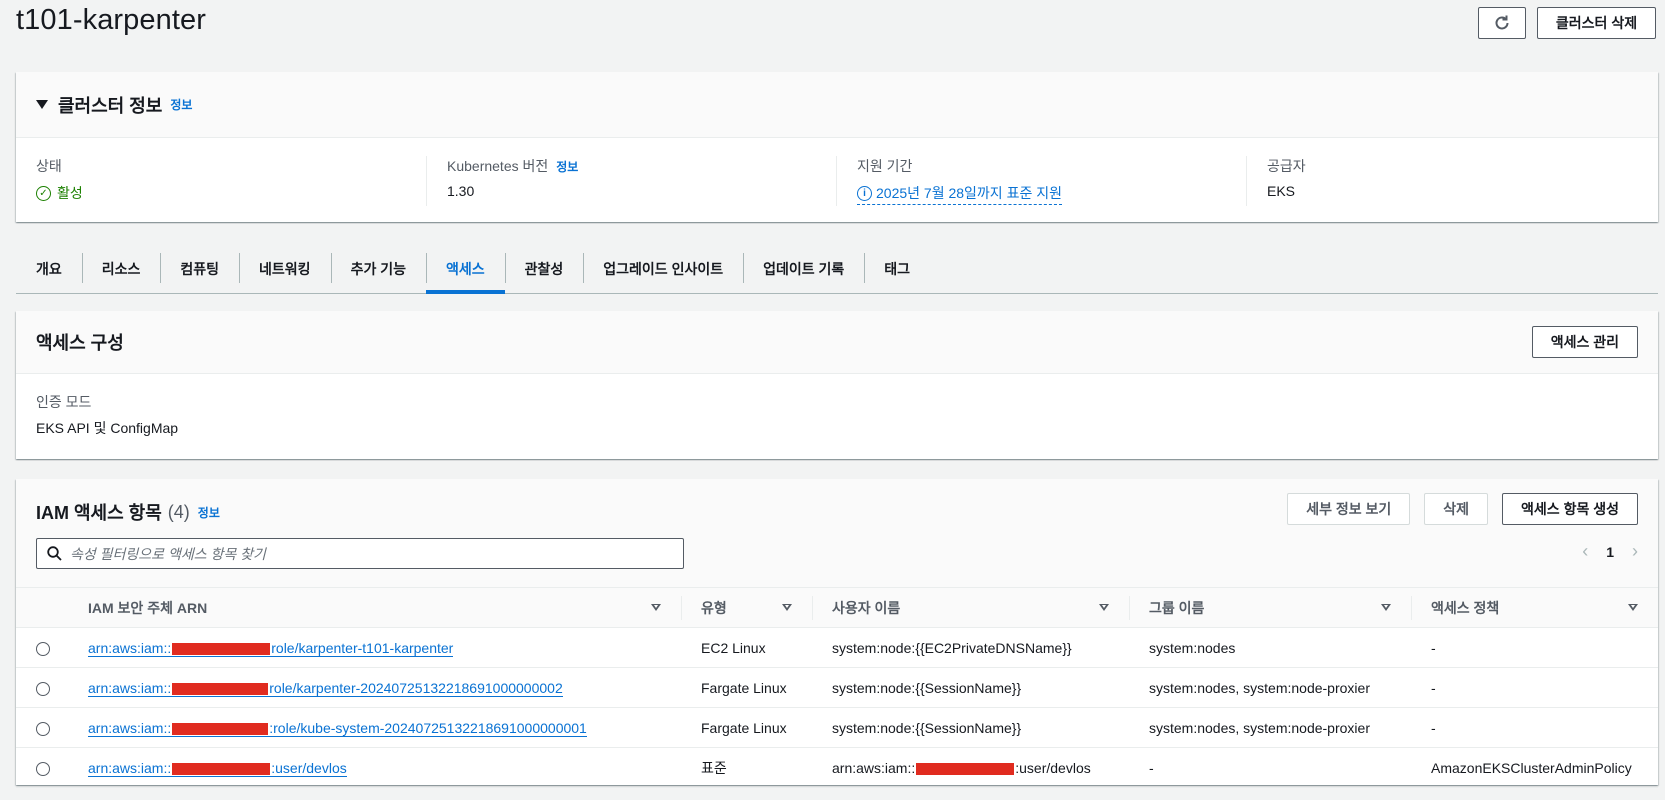 The width and height of the screenshot is (1665, 800). What do you see at coordinates (178, 511) in the screenshot?
I see `iam-entries-count: (4)` at bounding box center [178, 511].